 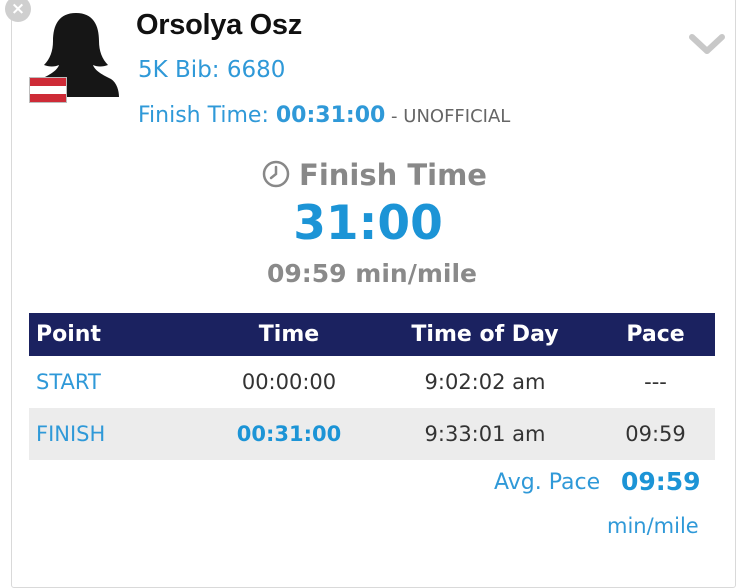 What do you see at coordinates (219, 25) in the screenshot?
I see `athlete-name: Orsolya Osz` at bounding box center [219, 25].